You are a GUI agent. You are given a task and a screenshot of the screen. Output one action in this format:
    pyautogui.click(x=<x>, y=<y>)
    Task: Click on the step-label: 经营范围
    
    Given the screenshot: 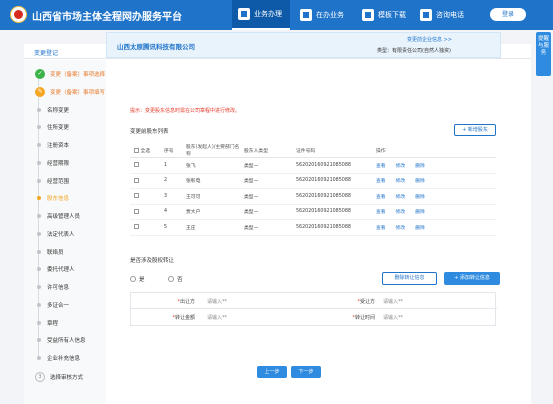 What is the action you would take?
    pyautogui.click(x=58, y=182)
    